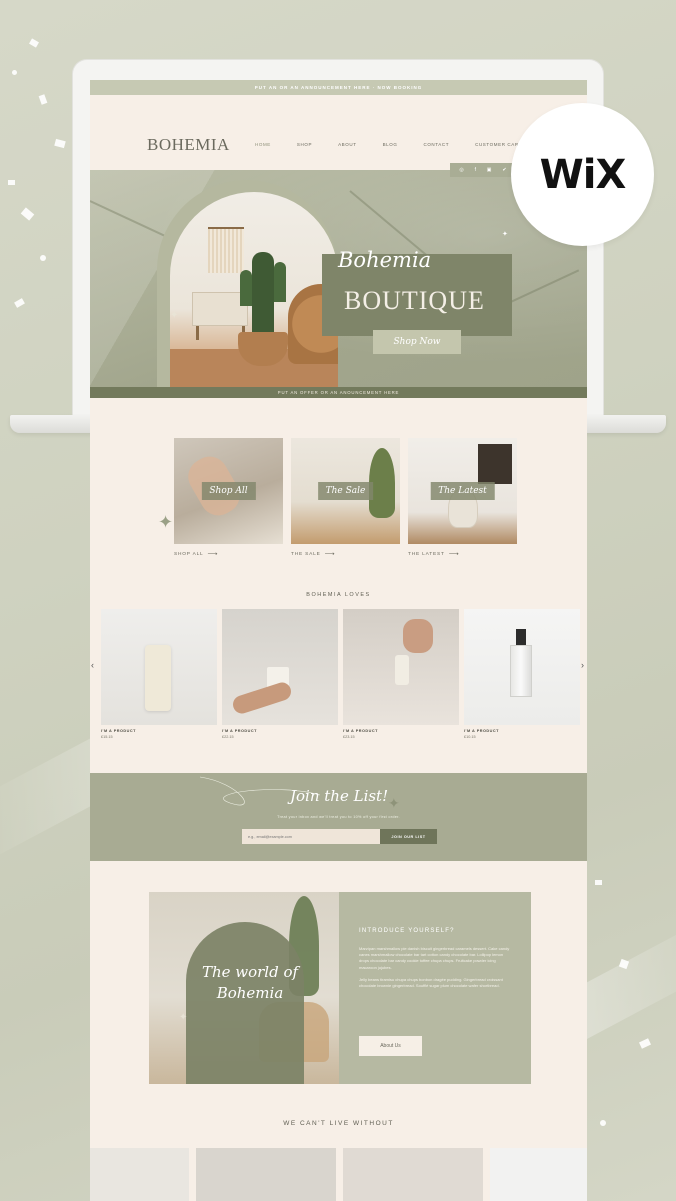 This screenshot has height=1201, width=676. Describe the element at coordinates (338, 1123) in the screenshot. I see `section-title-cant-live-without: WE CAN'T LIVE WITHOUT` at that location.